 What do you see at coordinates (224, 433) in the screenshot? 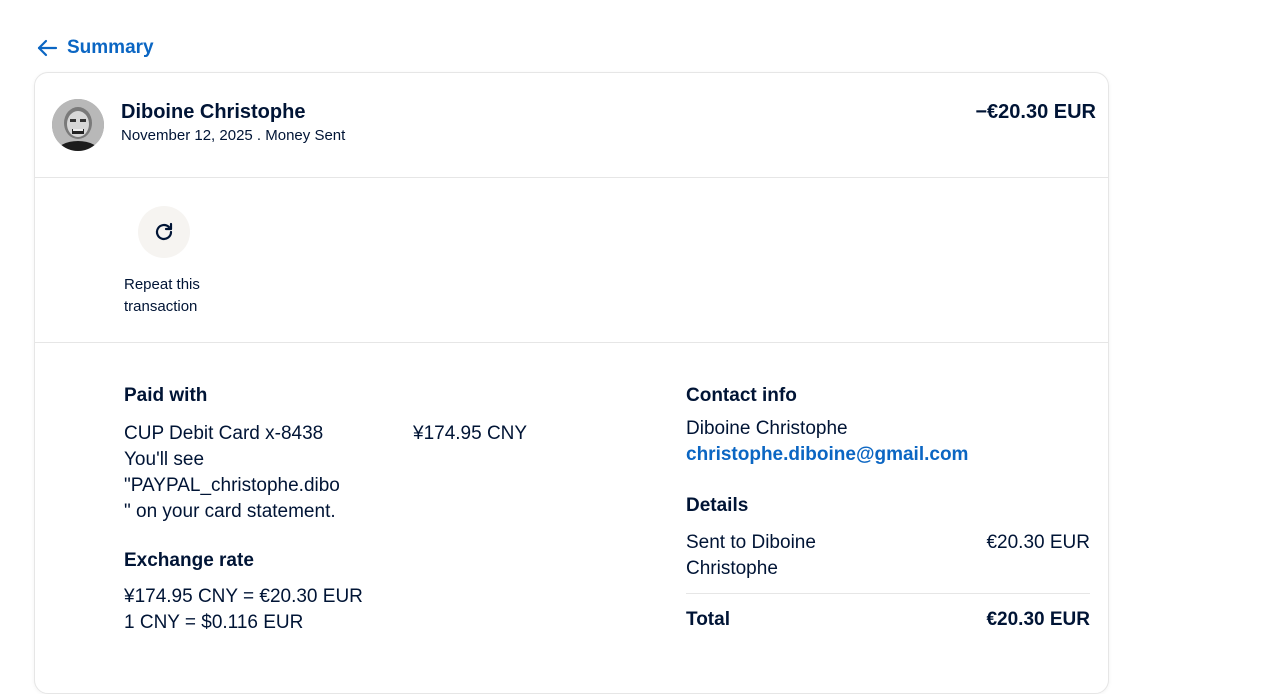
I see `payment-method: CUP Debit Card x-8438` at bounding box center [224, 433].